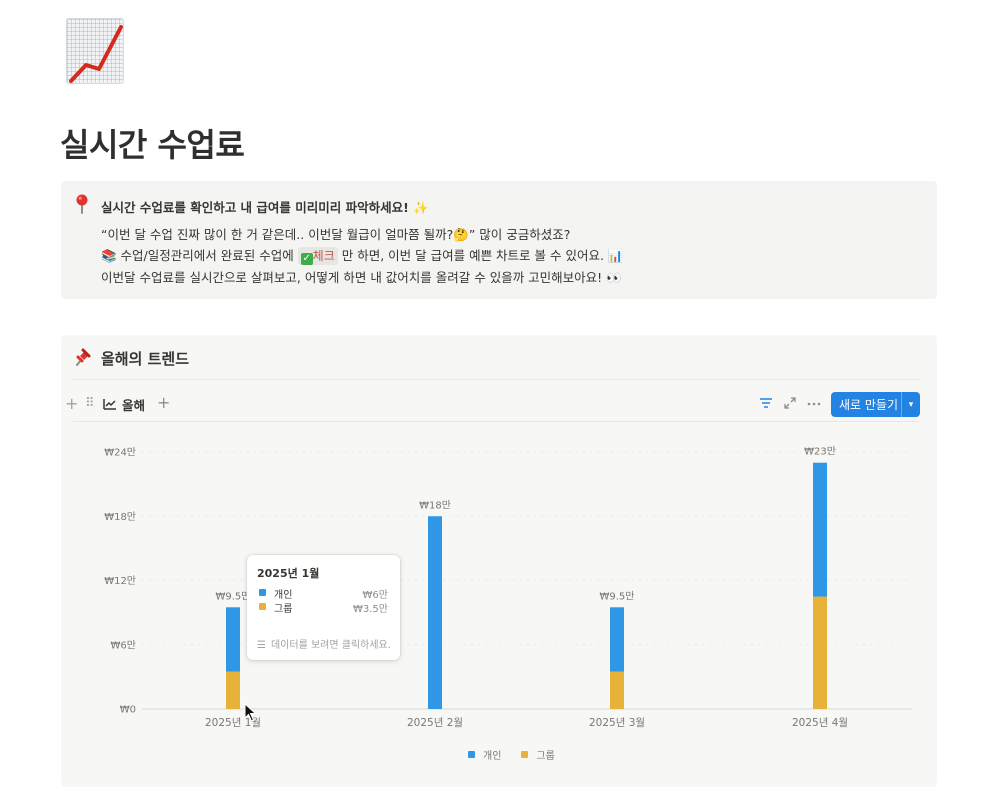 Image resolution: width=1000 pixels, height=795 pixels. What do you see at coordinates (250, 712) in the screenshot?
I see `mouse-cursor-icon` at bounding box center [250, 712].